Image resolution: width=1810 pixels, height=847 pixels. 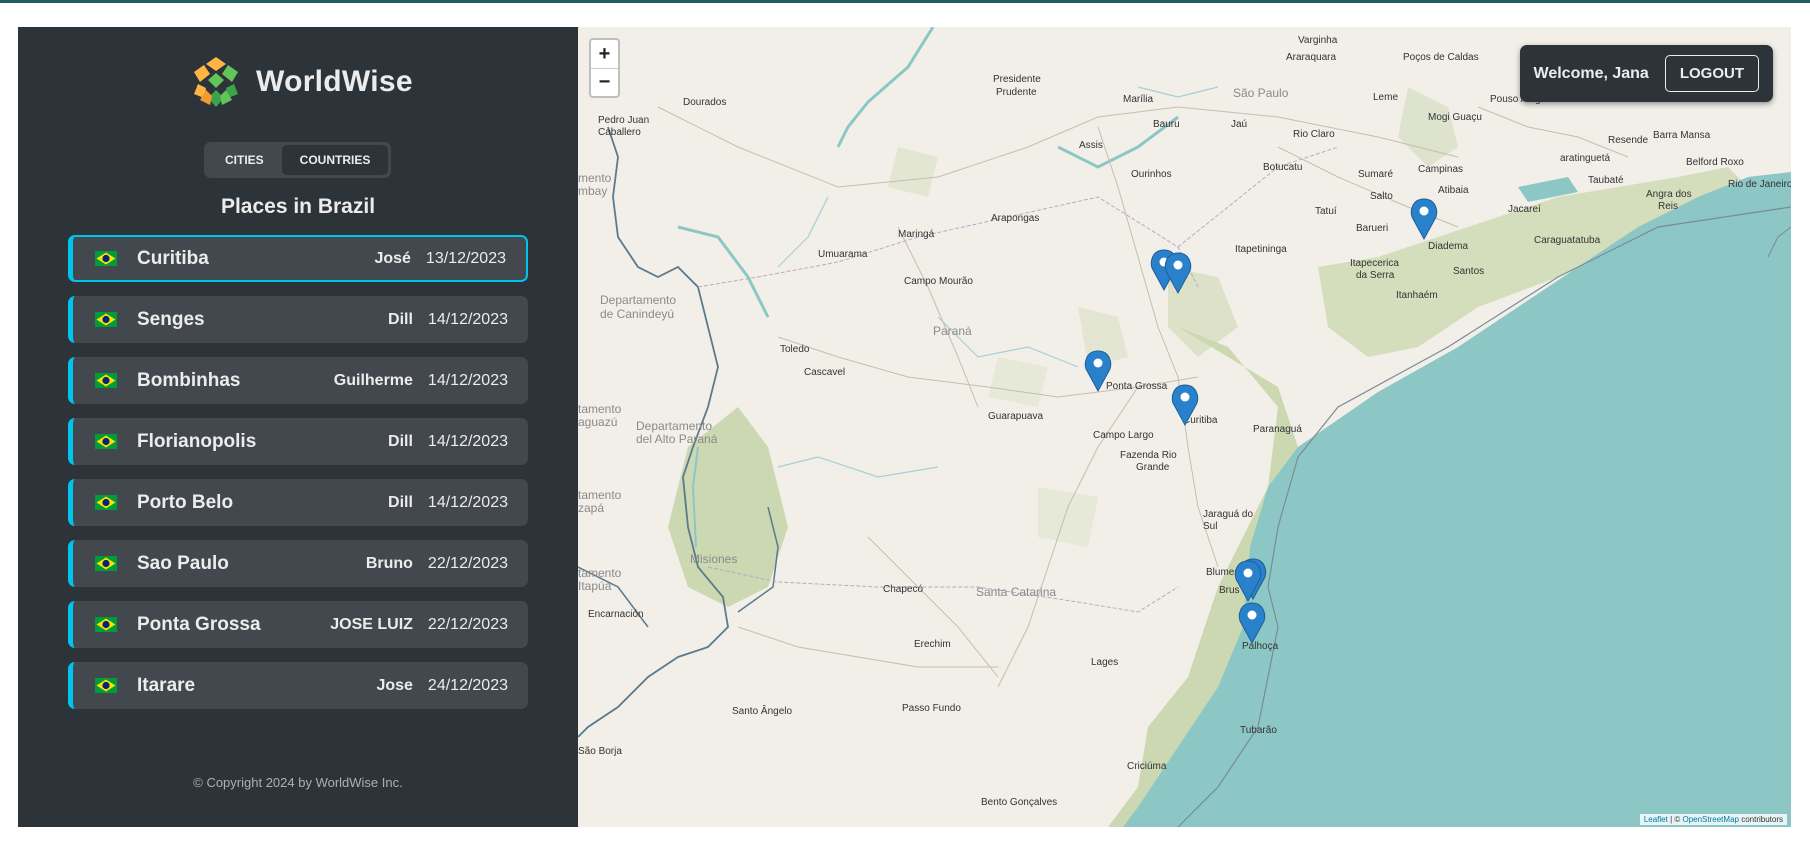 I want to click on tab-countries: COUNTRIES, so click(x=335, y=160).